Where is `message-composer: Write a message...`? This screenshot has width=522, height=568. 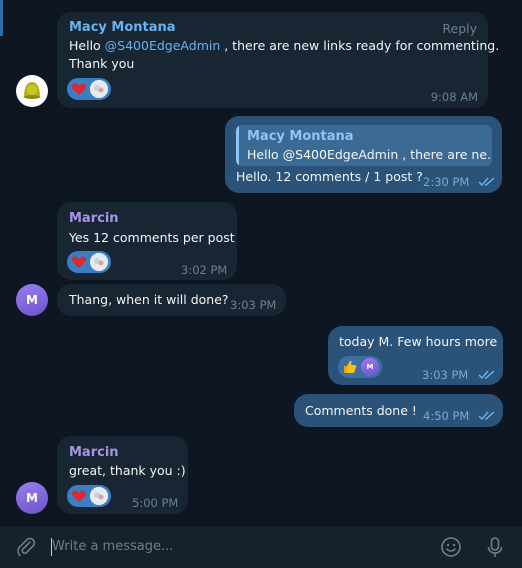 message-composer: Write a message... is located at coordinates (261, 547).